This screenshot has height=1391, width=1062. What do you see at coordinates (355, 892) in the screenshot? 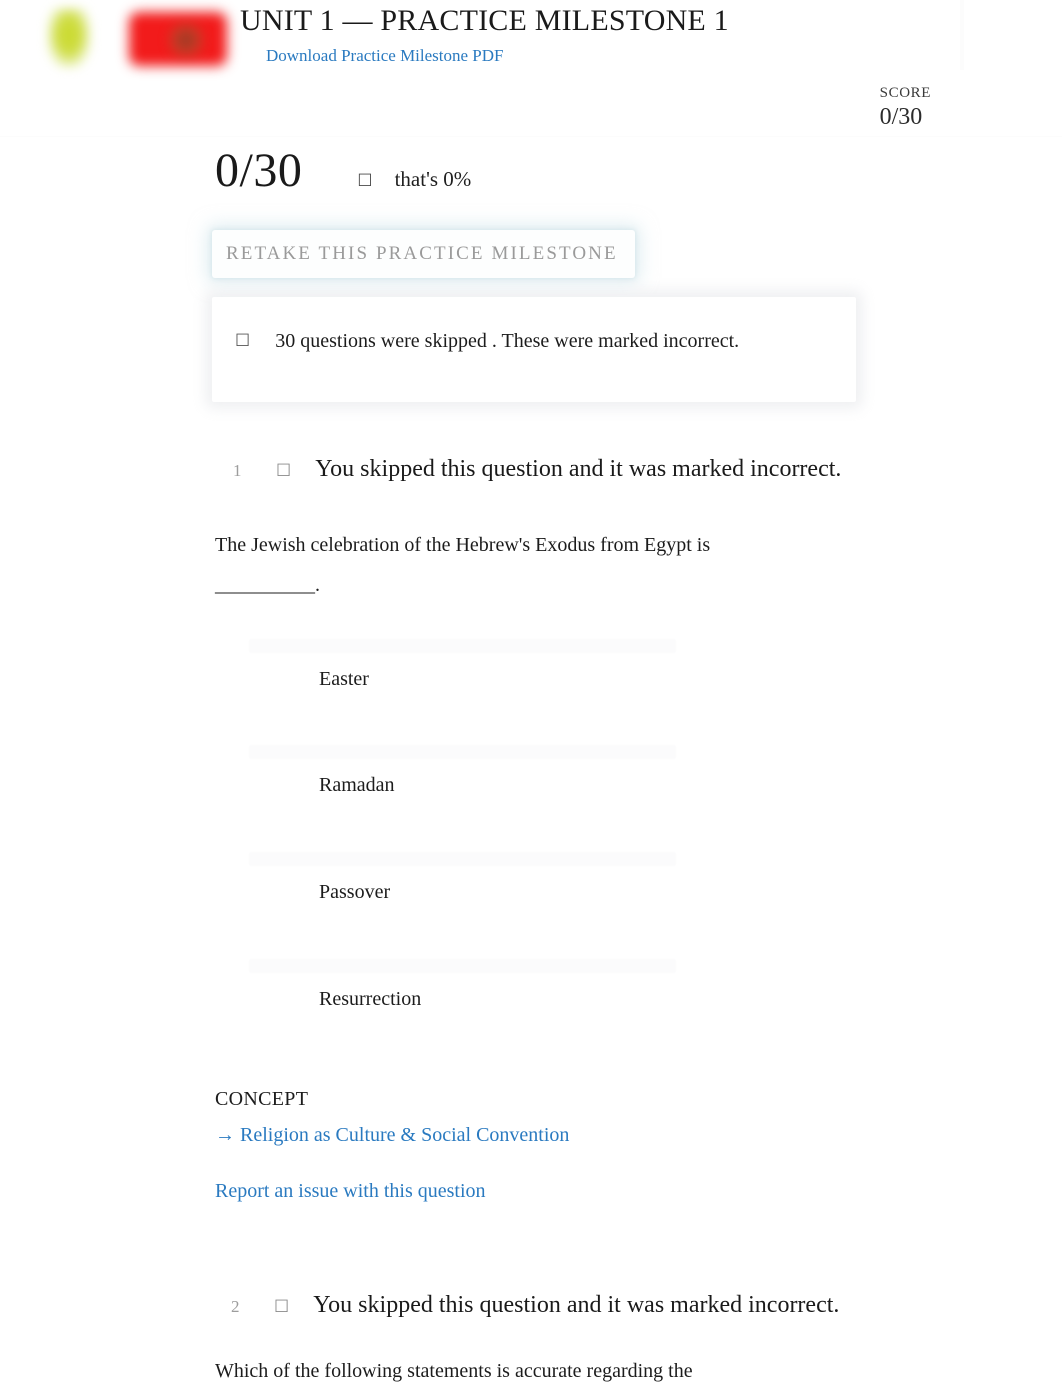
I see `option-3-label: Passover` at bounding box center [355, 892].